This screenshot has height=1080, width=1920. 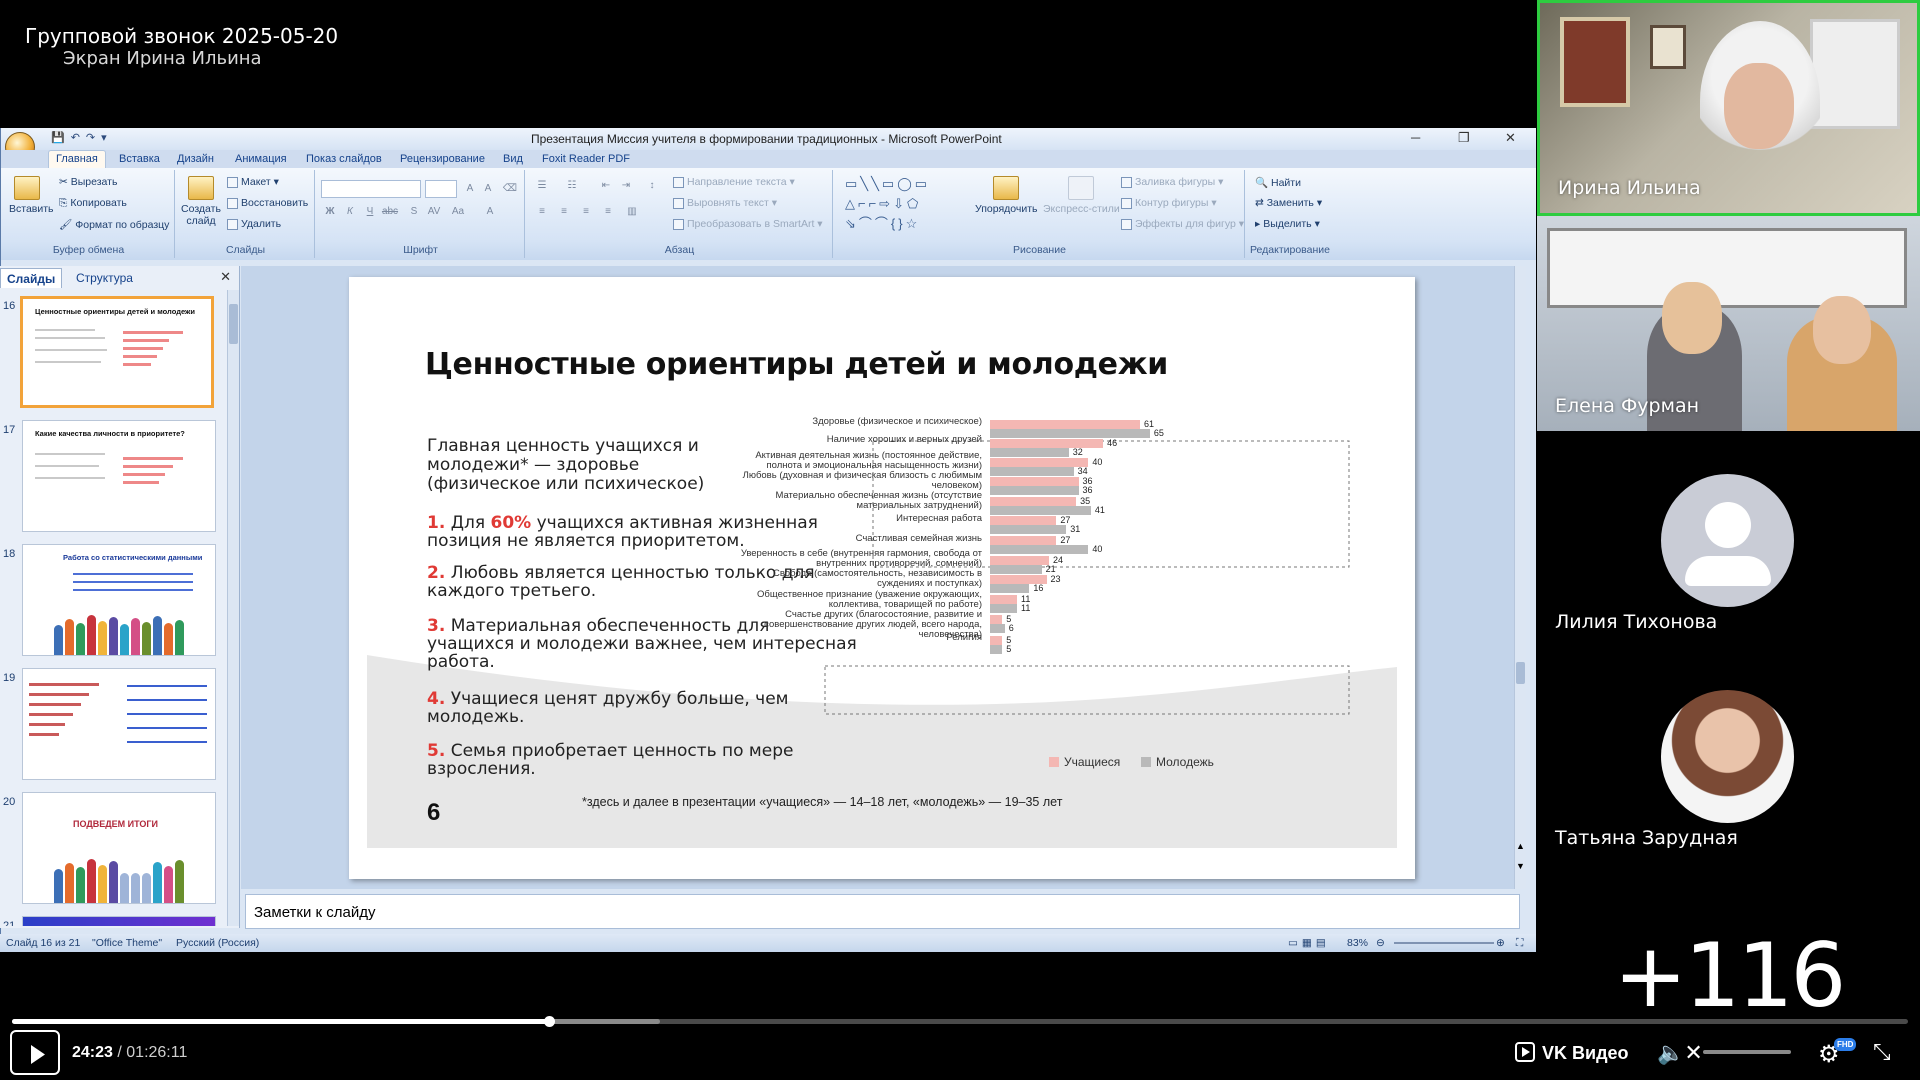 What do you see at coordinates (441, 189) in the screenshot?
I see `font-size-combo` at bounding box center [441, 189].